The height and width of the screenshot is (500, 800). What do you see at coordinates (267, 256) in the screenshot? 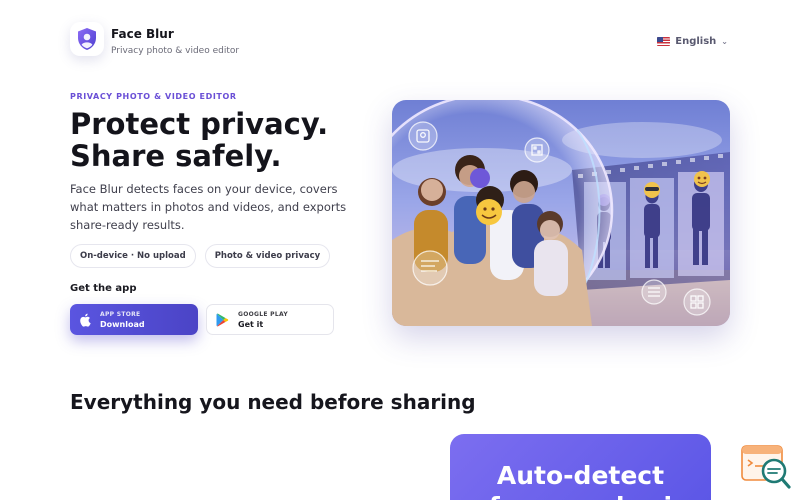
I see `chip-photo-video-privacy: Photo & video privacy` at bounding box center [267, 256].